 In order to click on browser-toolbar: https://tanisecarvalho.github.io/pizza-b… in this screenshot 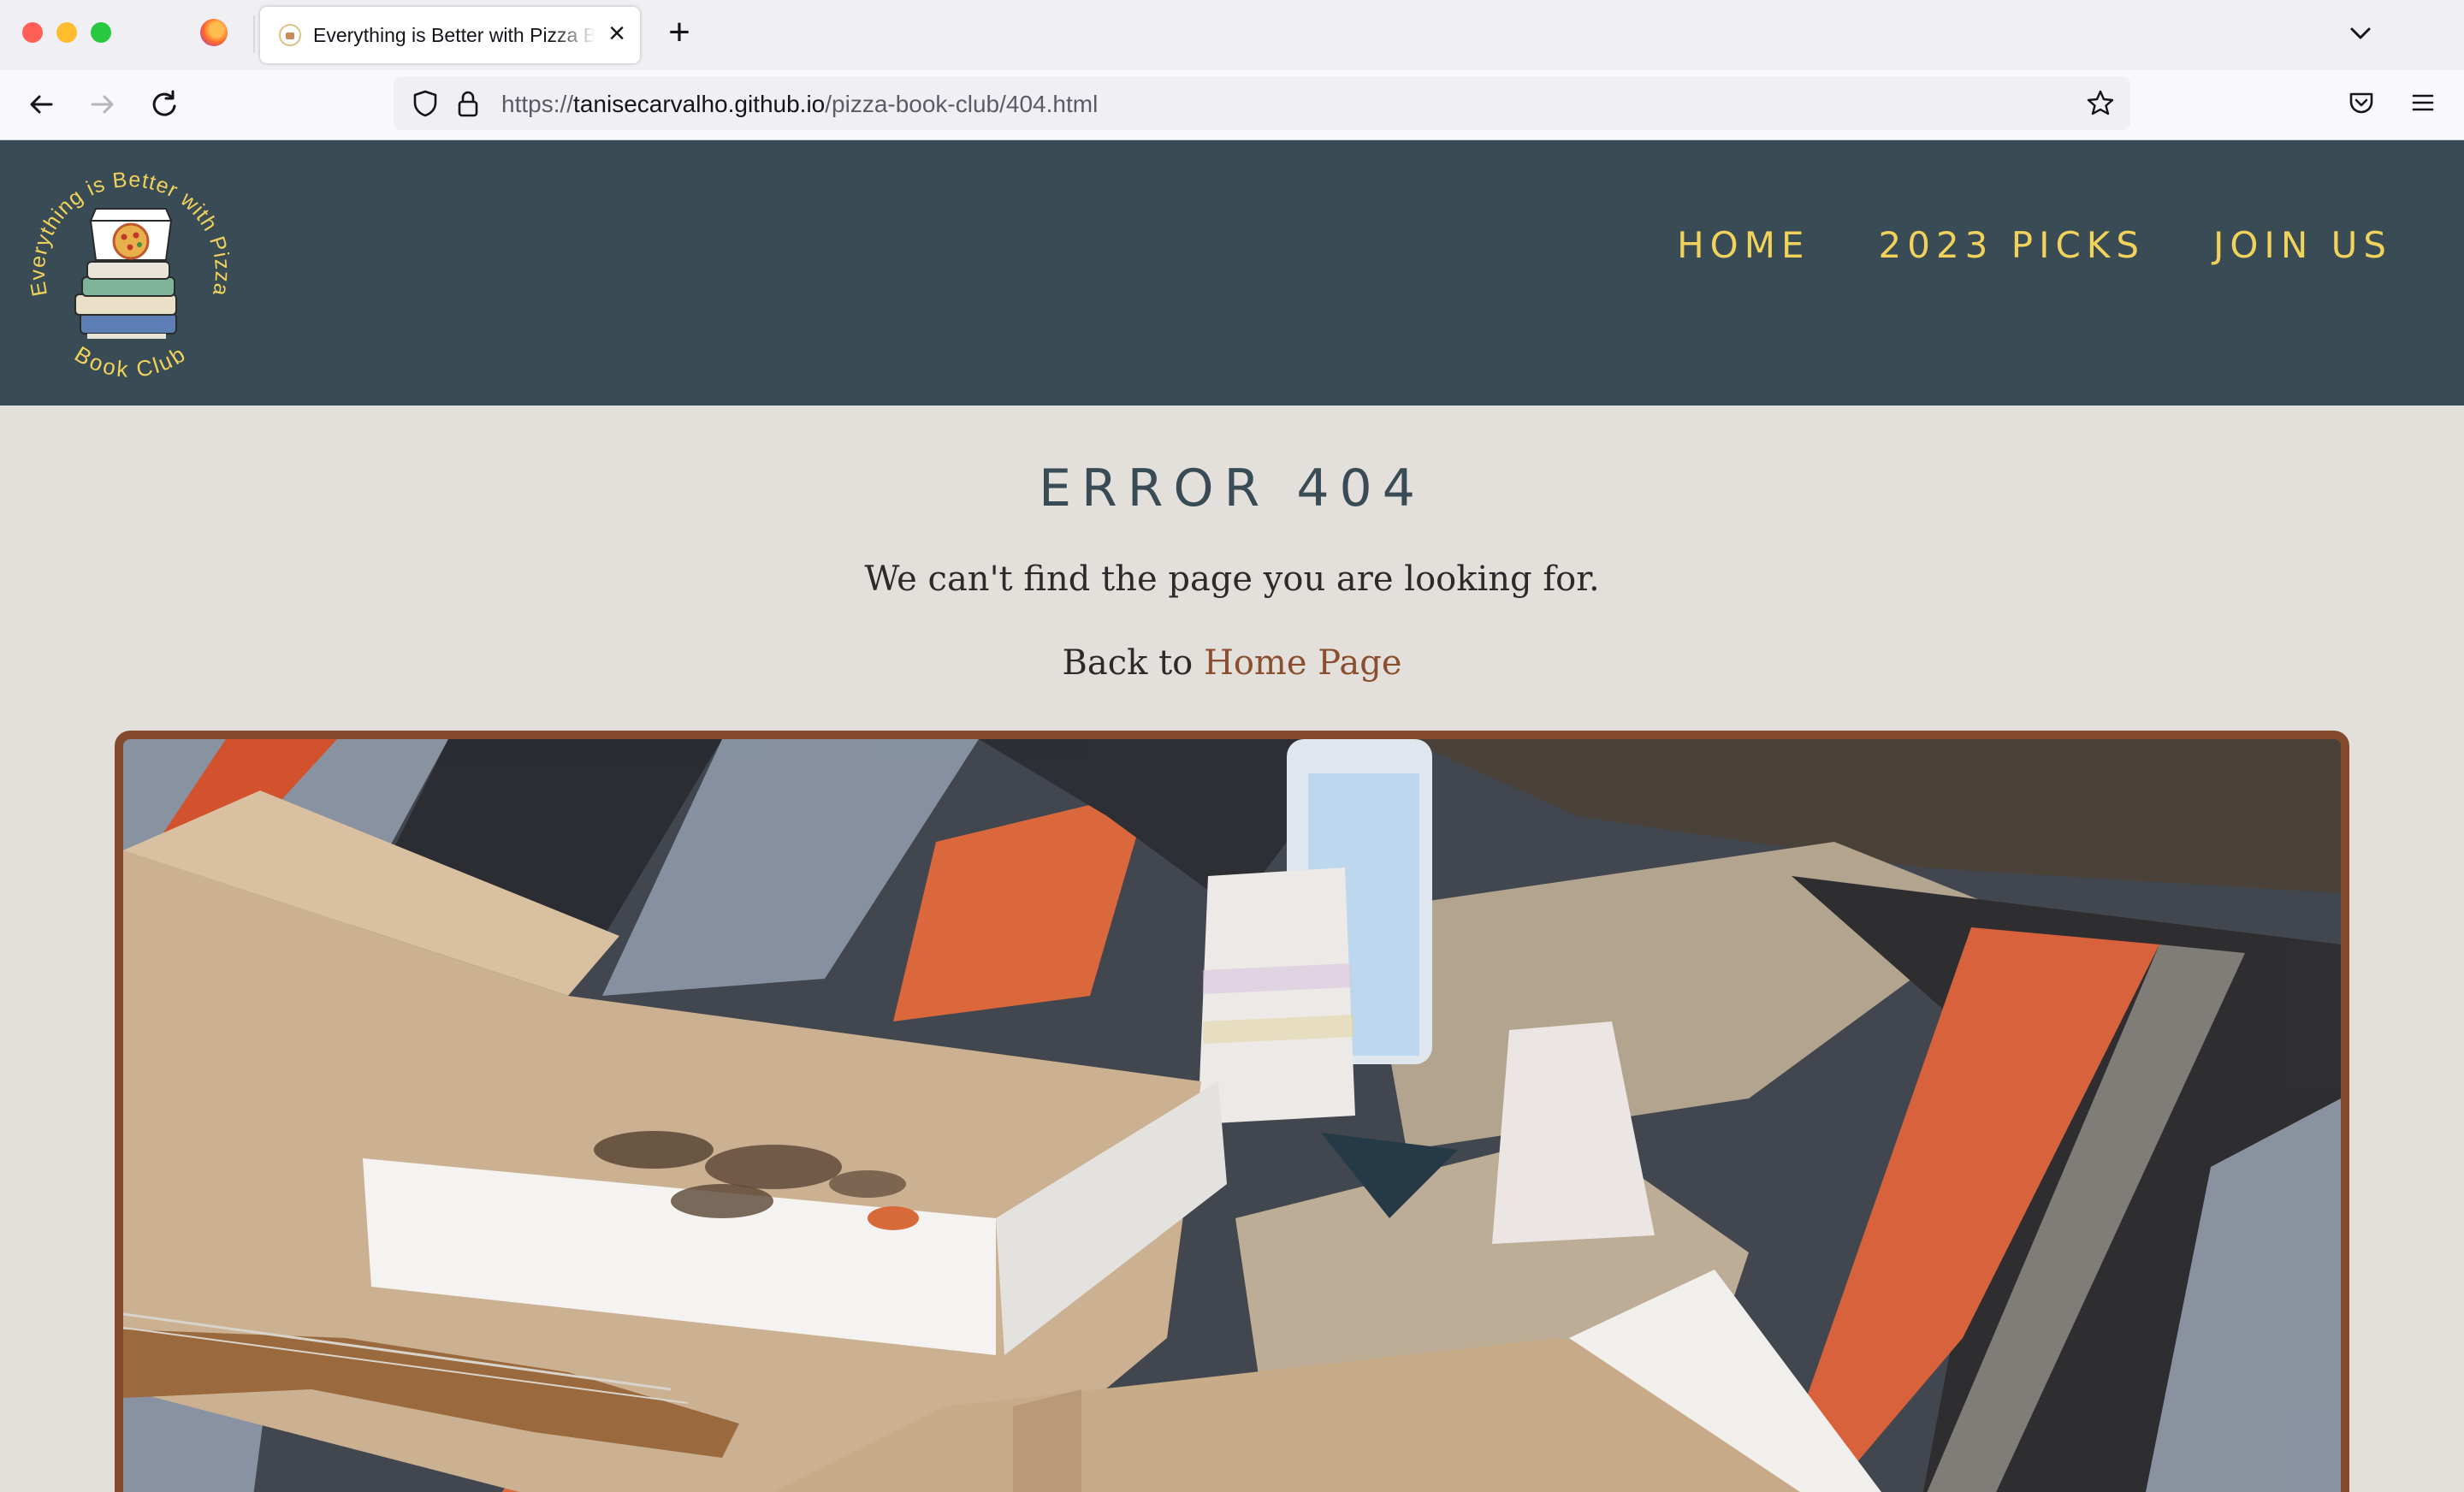, I will do `click(1232, 105)`.